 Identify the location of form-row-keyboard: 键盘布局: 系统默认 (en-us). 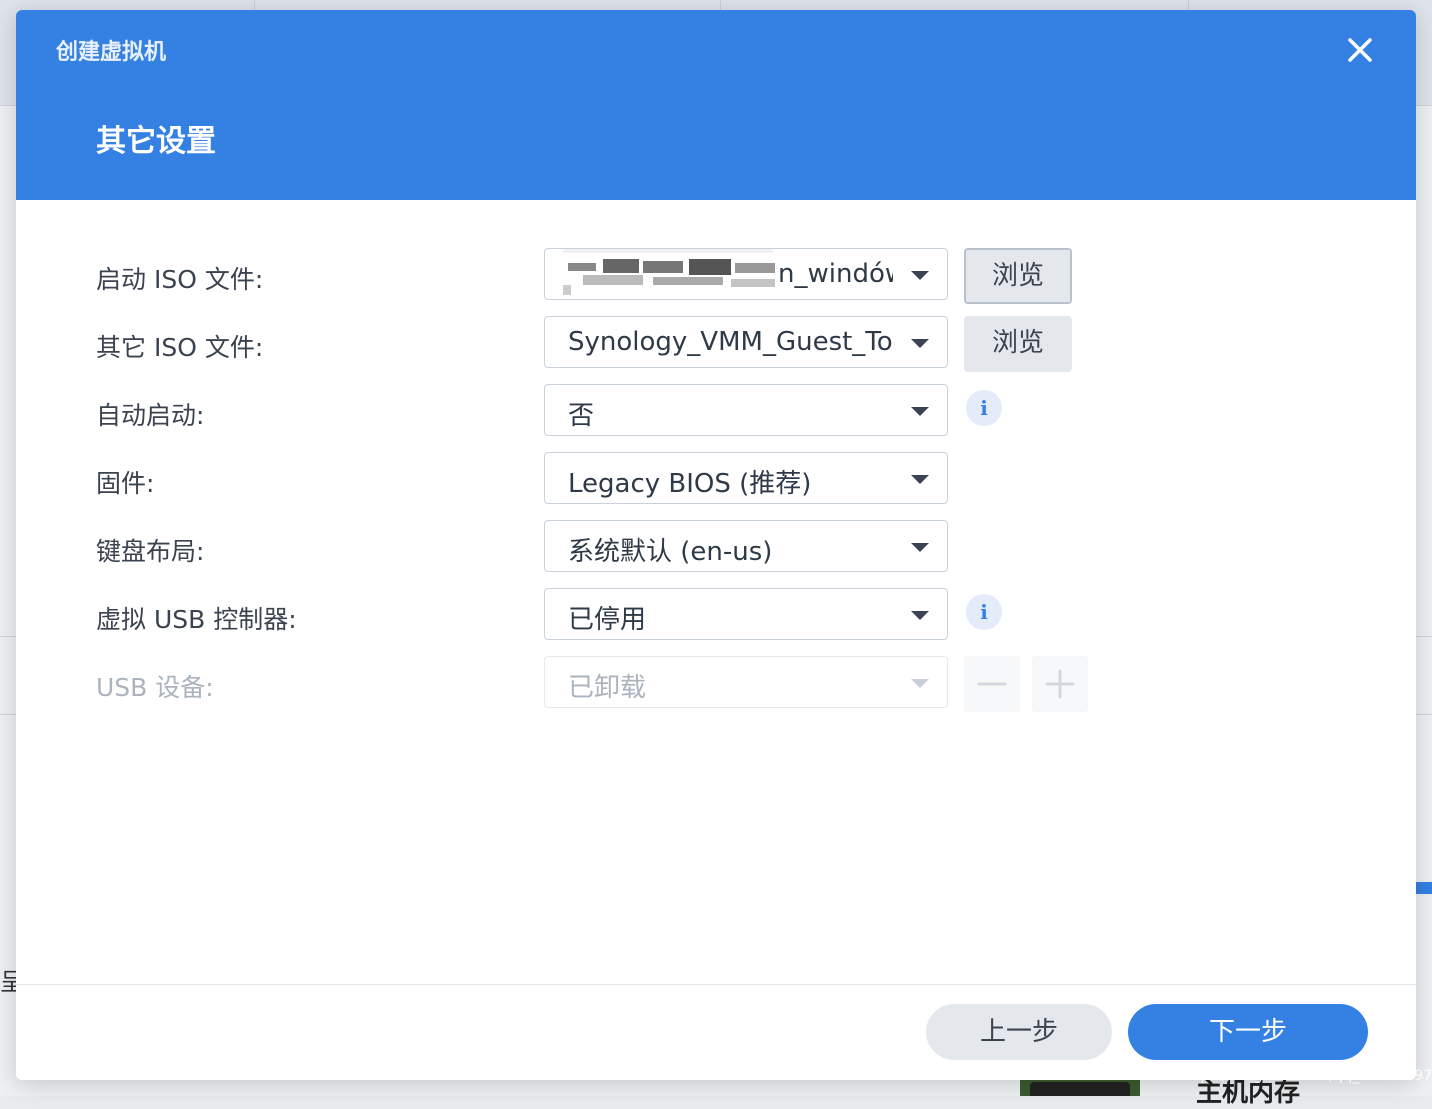
(716, 548).